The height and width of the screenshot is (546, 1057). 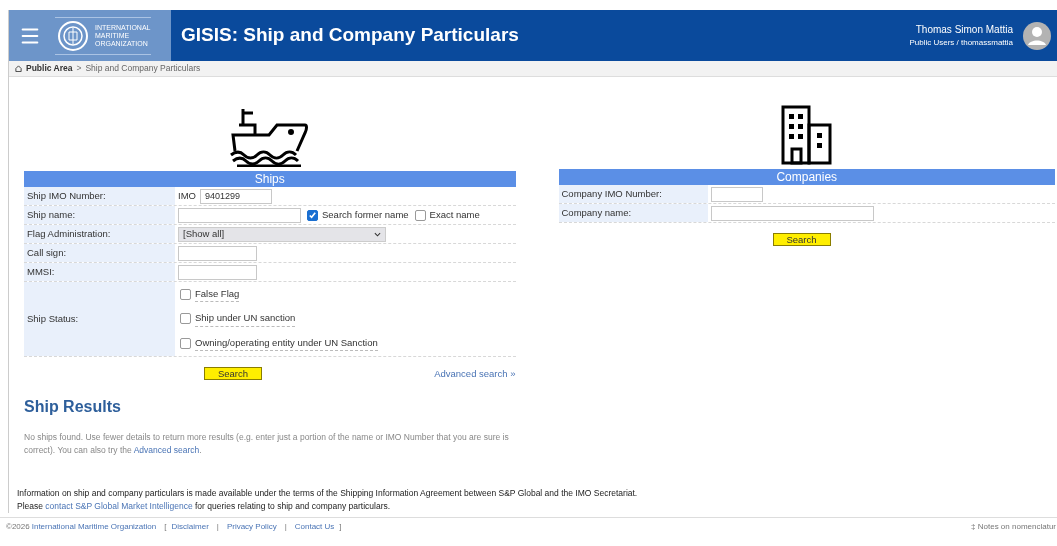 What do you see at coordinates (51, 214) in the screenshot?
I see `field-label: Ship name:` at bounding box center [51, 214].